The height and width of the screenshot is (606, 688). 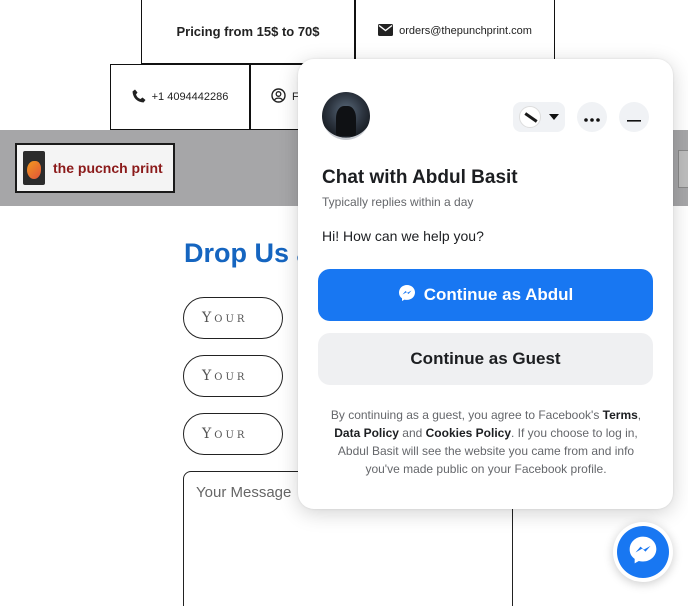 I want to click on site-logo: the pucnch print, so click(x=95, y=168).